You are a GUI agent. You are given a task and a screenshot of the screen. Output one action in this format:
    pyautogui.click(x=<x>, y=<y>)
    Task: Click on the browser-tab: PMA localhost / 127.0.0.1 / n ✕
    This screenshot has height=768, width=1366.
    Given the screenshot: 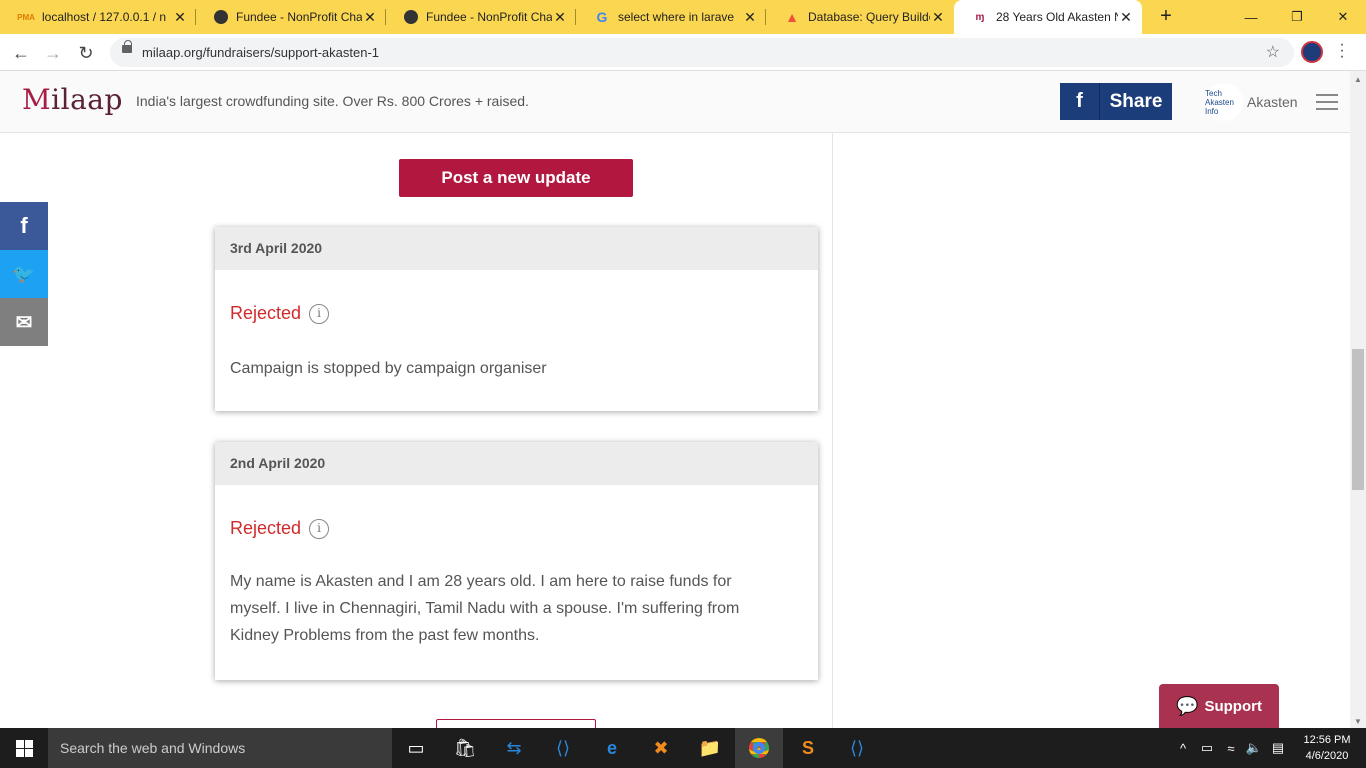 What is the action you would take?
    pyautogui.click(x=98, y=17)
    